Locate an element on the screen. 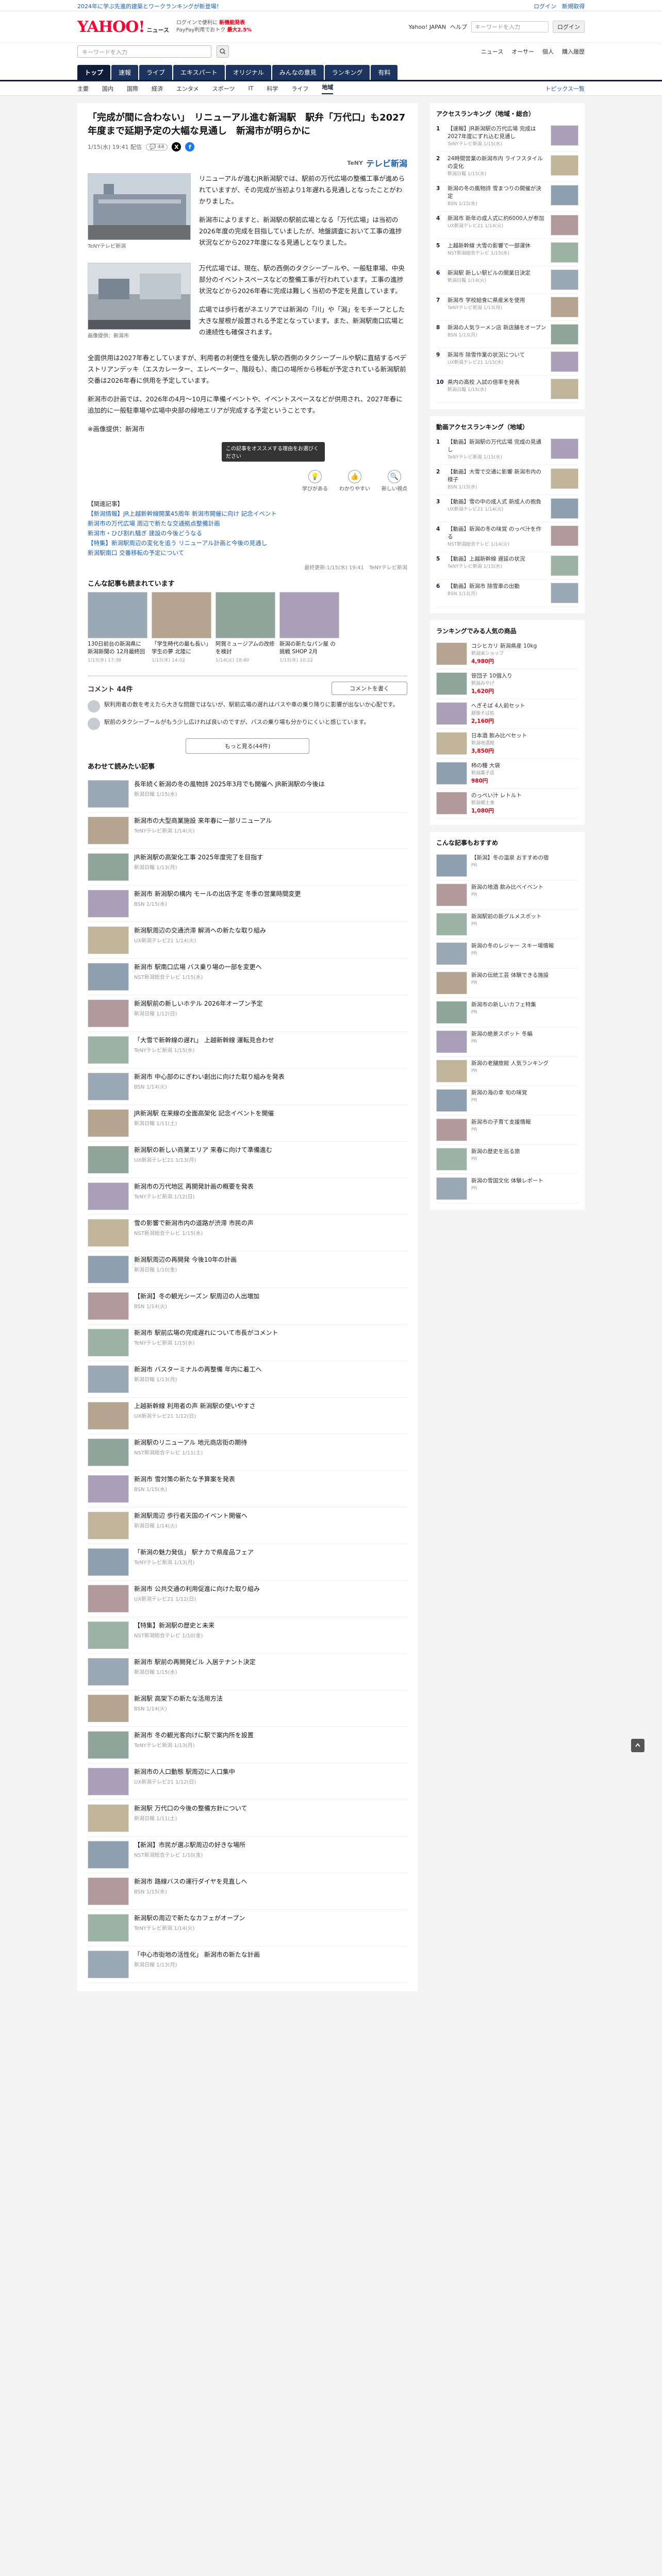 The image size is (662, 2576). category-tab: 主要 is located at coordinates (83, 88).